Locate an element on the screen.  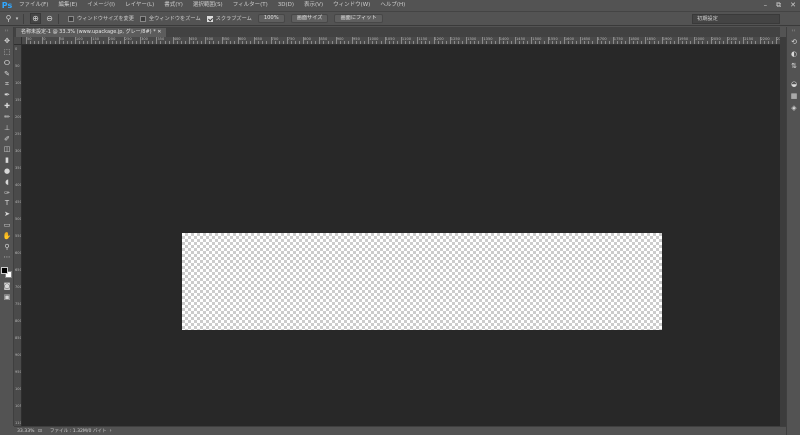
menu-item: 3D(D) is located at coordinates (286, 5).